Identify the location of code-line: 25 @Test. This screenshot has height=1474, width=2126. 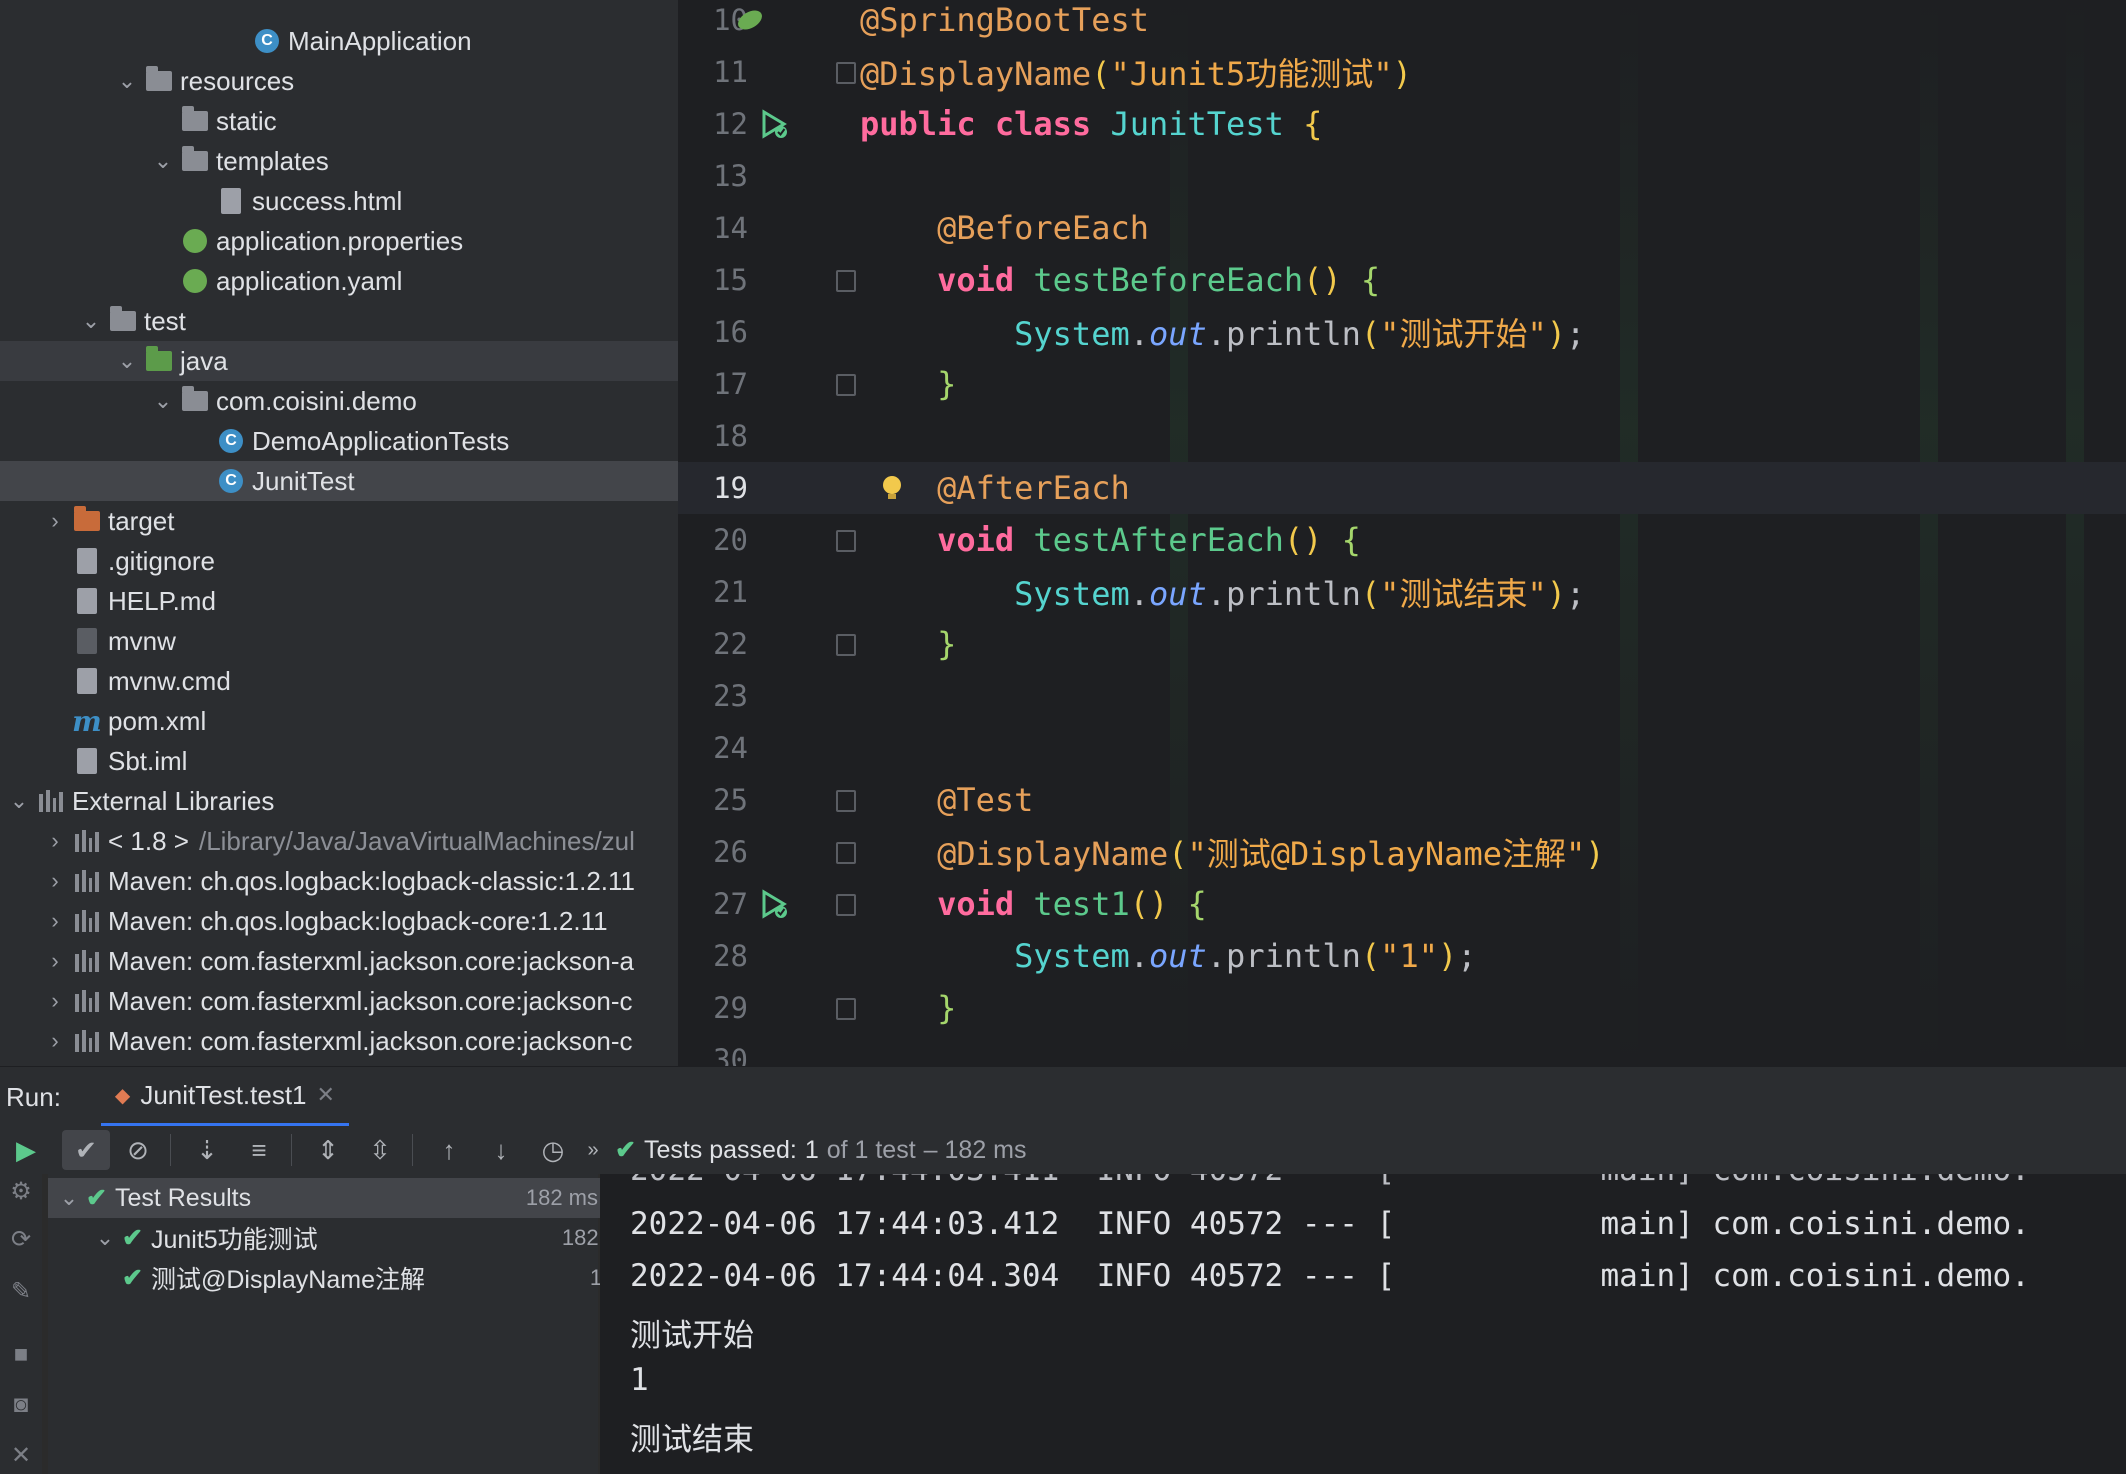
(1402, 800).